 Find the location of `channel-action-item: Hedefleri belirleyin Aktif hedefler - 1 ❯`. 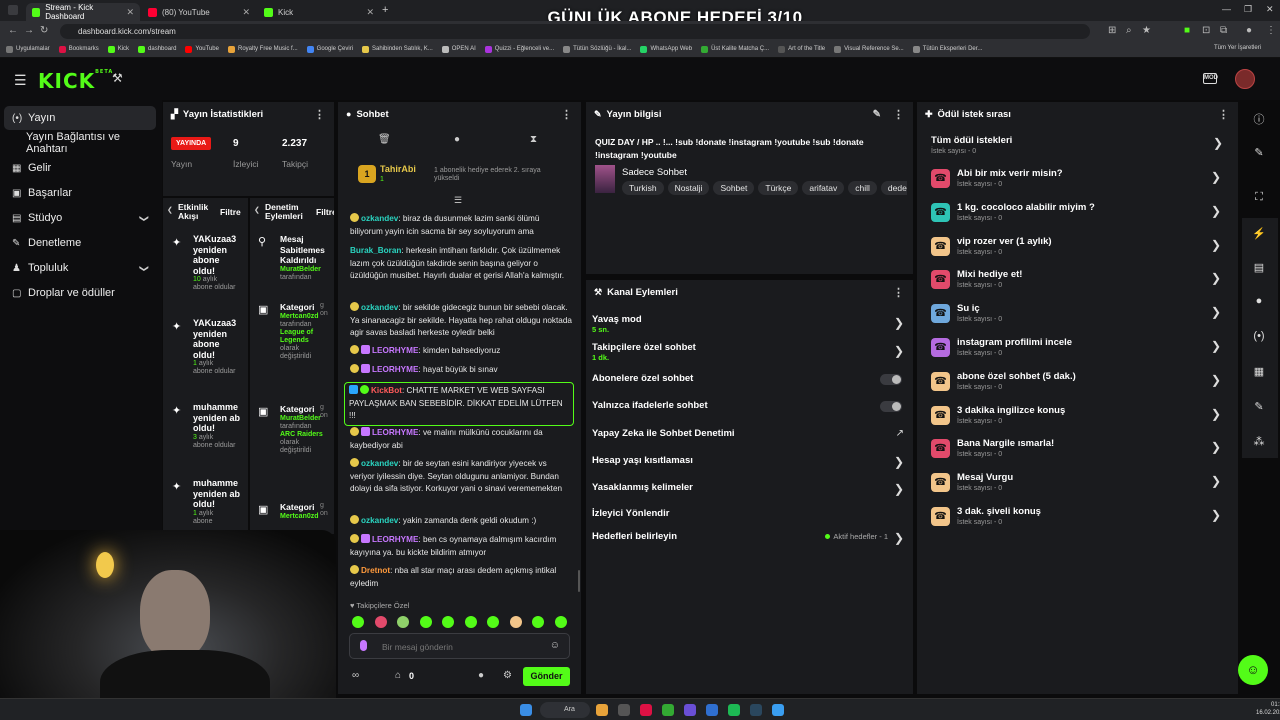

channel-action-item: Hedefleri belirleyin Aktif hedefler - 1 ❯ is located at coordinates (750, 538).